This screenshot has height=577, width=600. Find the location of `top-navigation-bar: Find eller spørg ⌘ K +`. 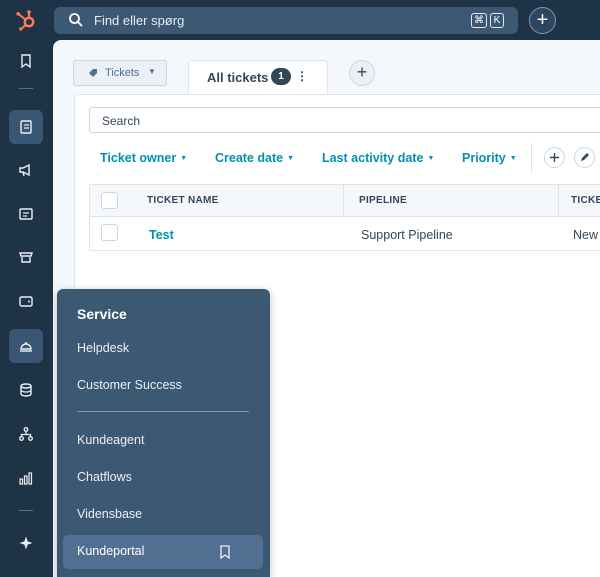

top-navigation-bar: Find eller spørg ⌘ K + is located at coordinates (300, 20).